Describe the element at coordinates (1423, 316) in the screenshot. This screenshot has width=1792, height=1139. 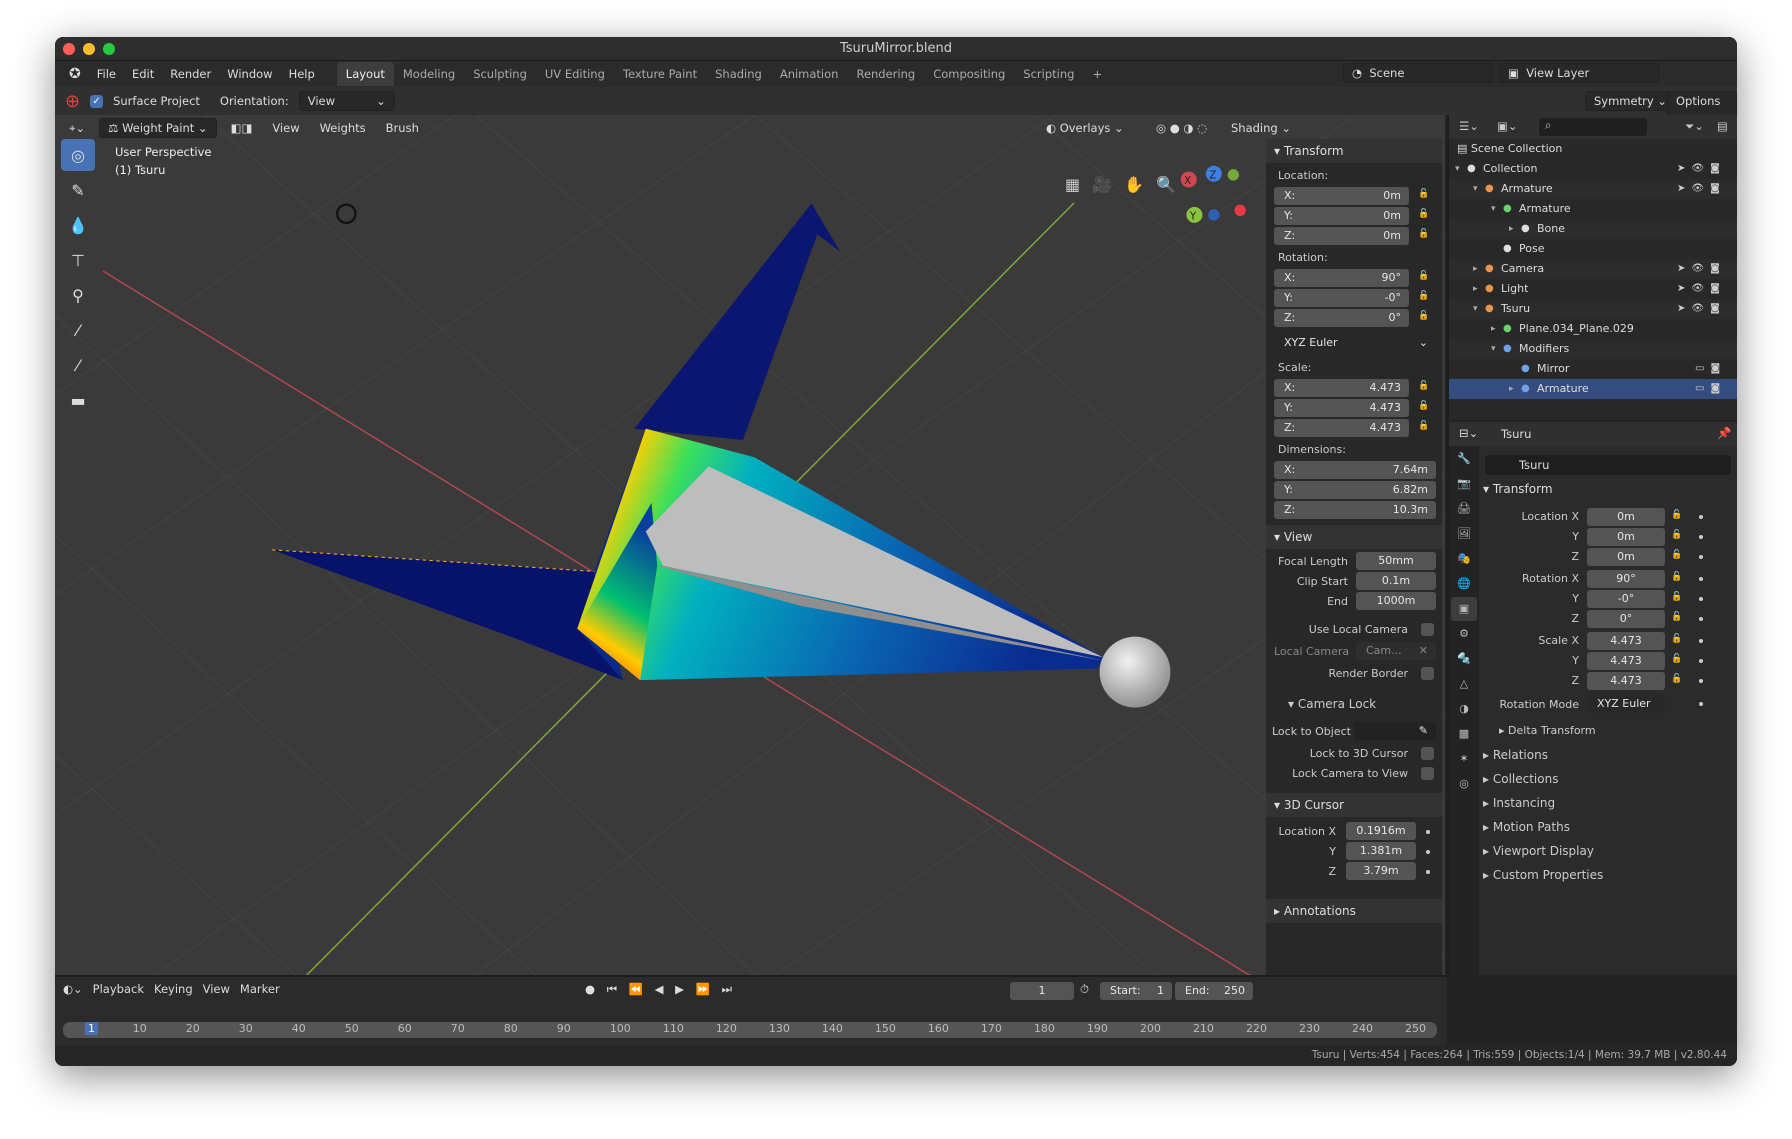
I see `lock-rotation-z-icon: 🔓` at that location.